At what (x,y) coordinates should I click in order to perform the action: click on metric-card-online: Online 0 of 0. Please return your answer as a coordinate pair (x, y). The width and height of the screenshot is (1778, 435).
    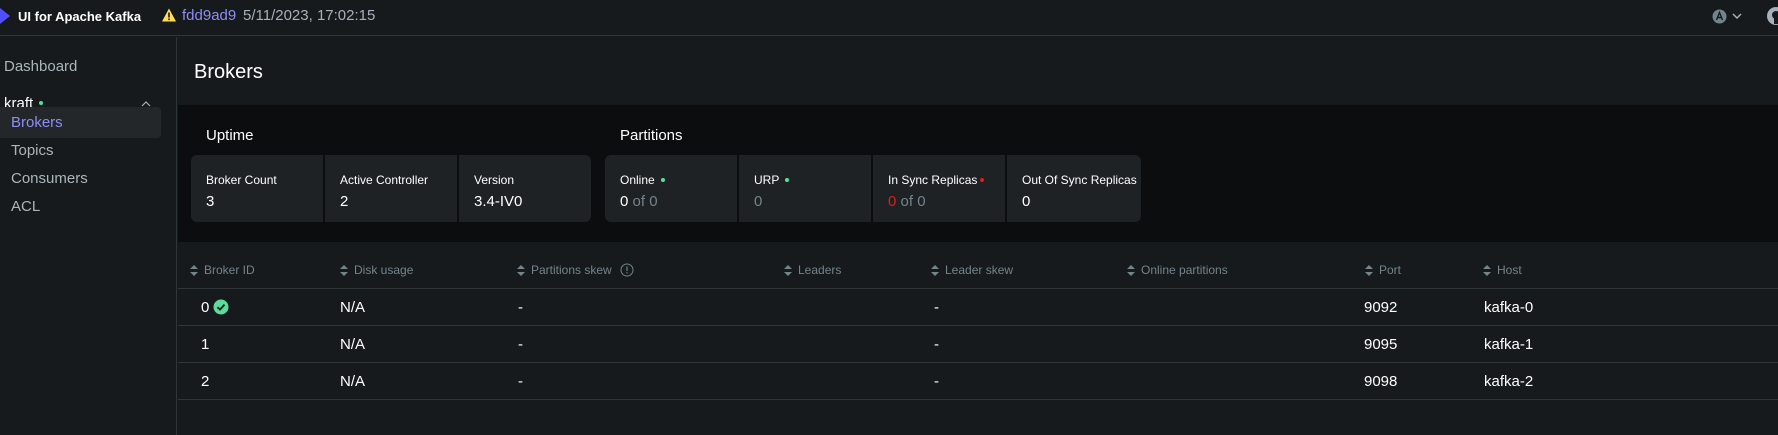
    Looking at the image, I should click on (671, 188).